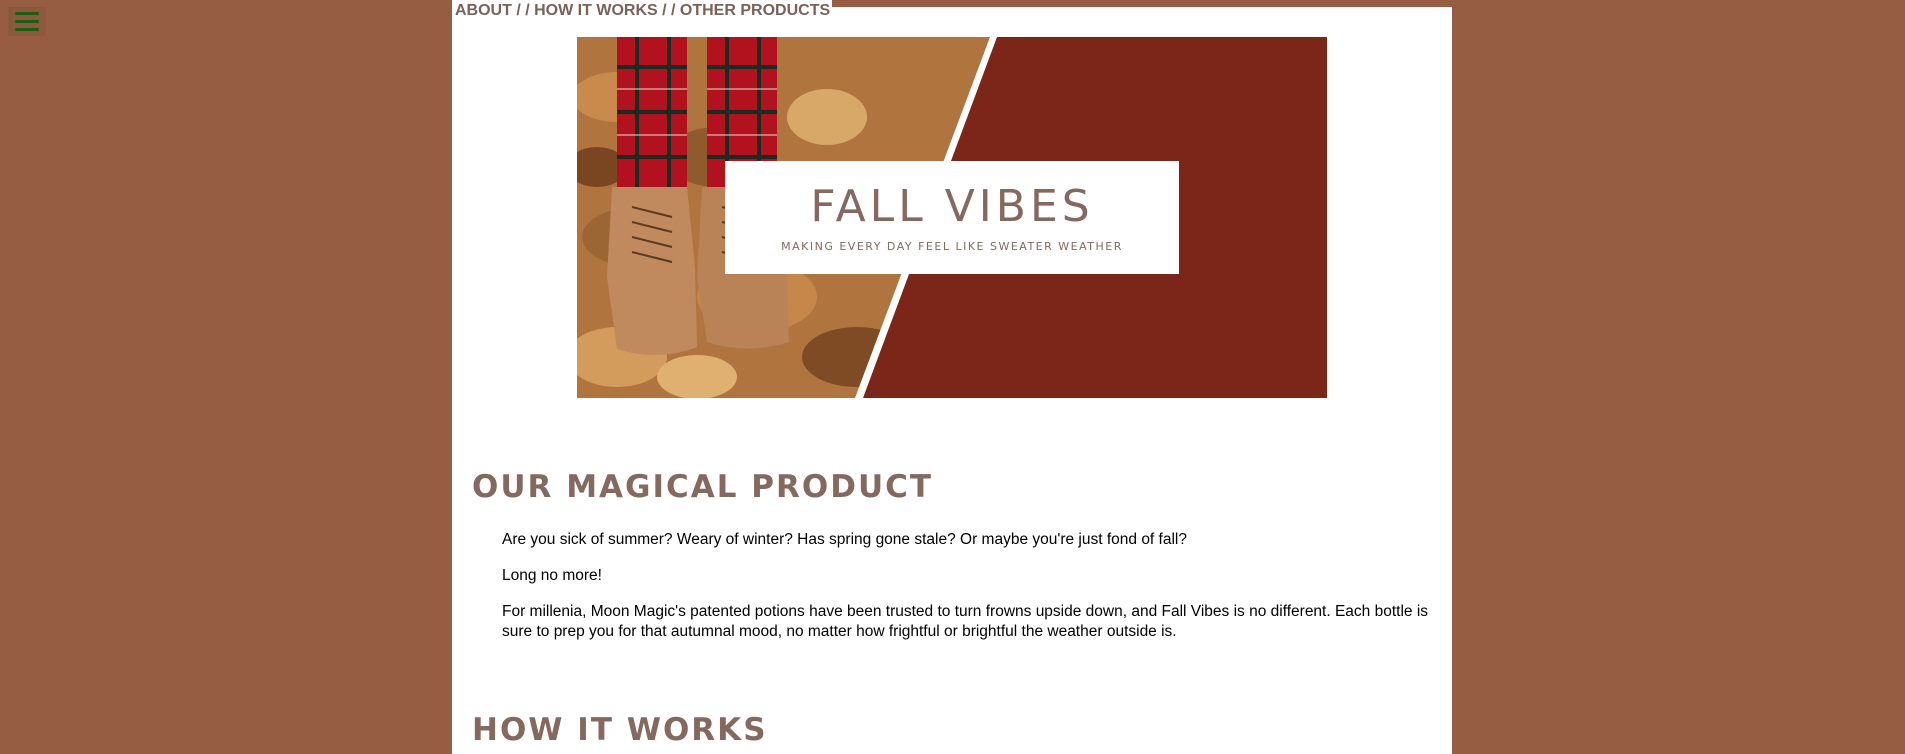  I want to click on section-heading-product: OUR MAGICAL PRODUCT, so click(703, 487).